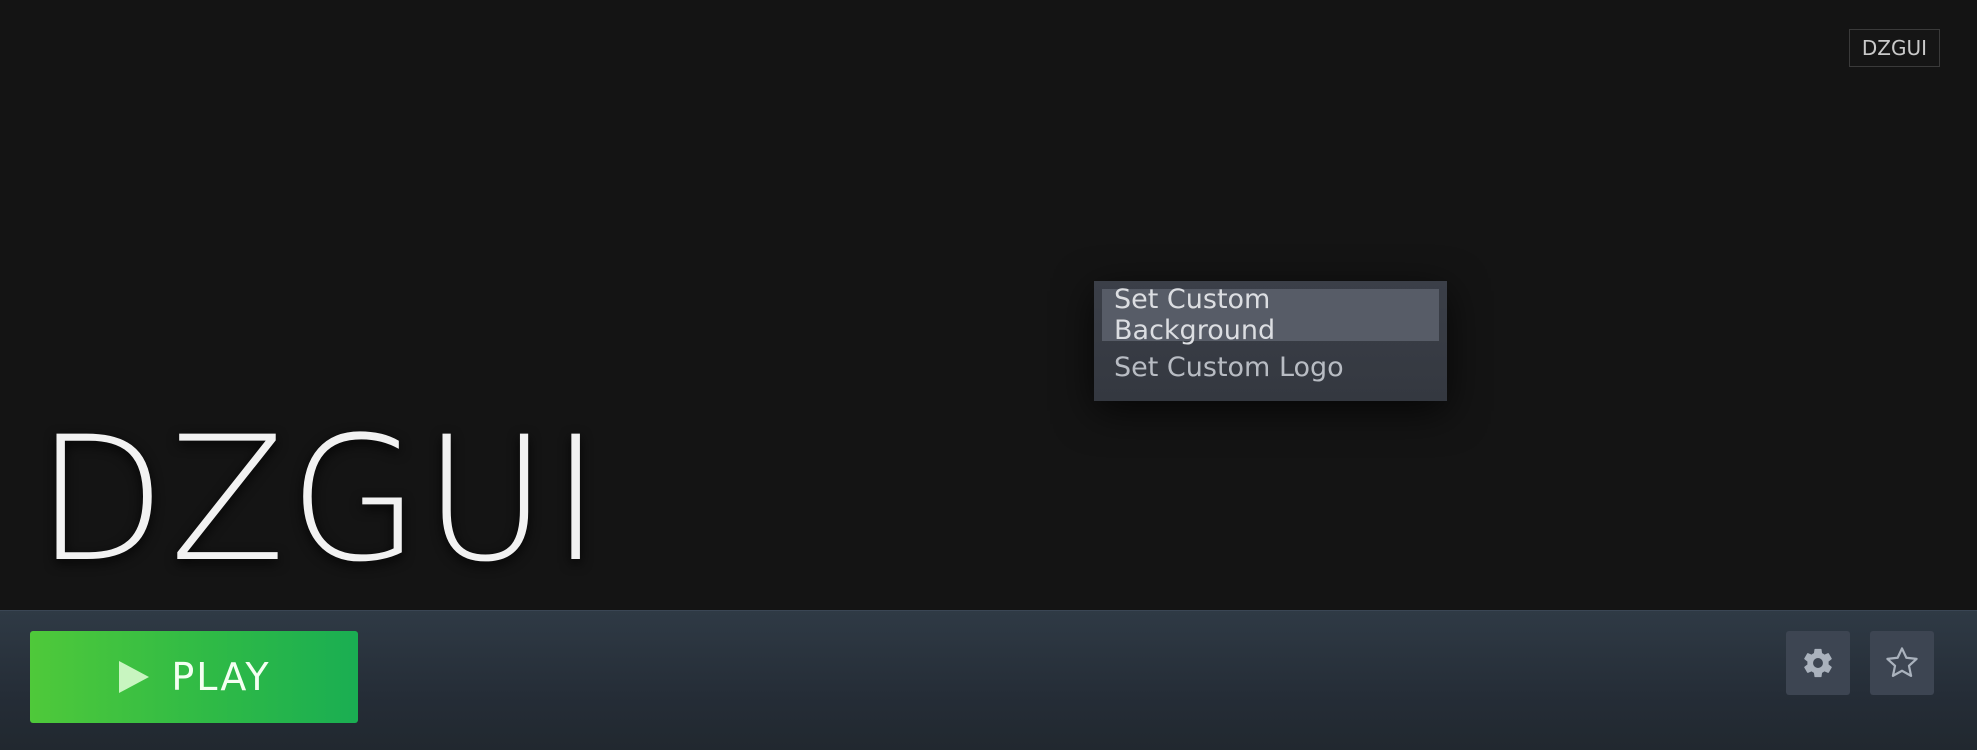 Image resolution: width=1977 pixels, height=750 pixels. I want to click on settings-button, so click(1818, 663).